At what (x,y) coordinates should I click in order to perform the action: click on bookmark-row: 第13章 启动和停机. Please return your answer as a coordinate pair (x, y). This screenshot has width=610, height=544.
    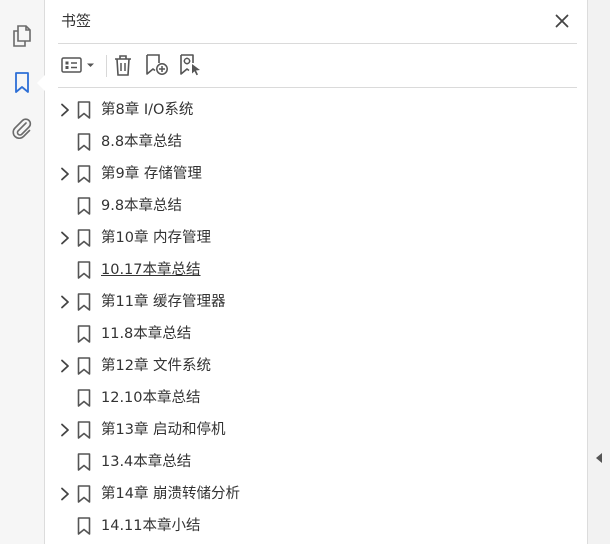
    Looking at the image, I should click on (315, 430).